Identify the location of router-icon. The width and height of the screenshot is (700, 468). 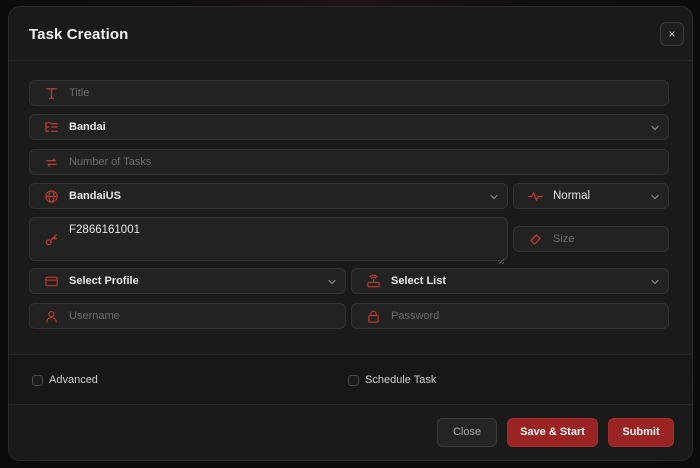
(373, 281).